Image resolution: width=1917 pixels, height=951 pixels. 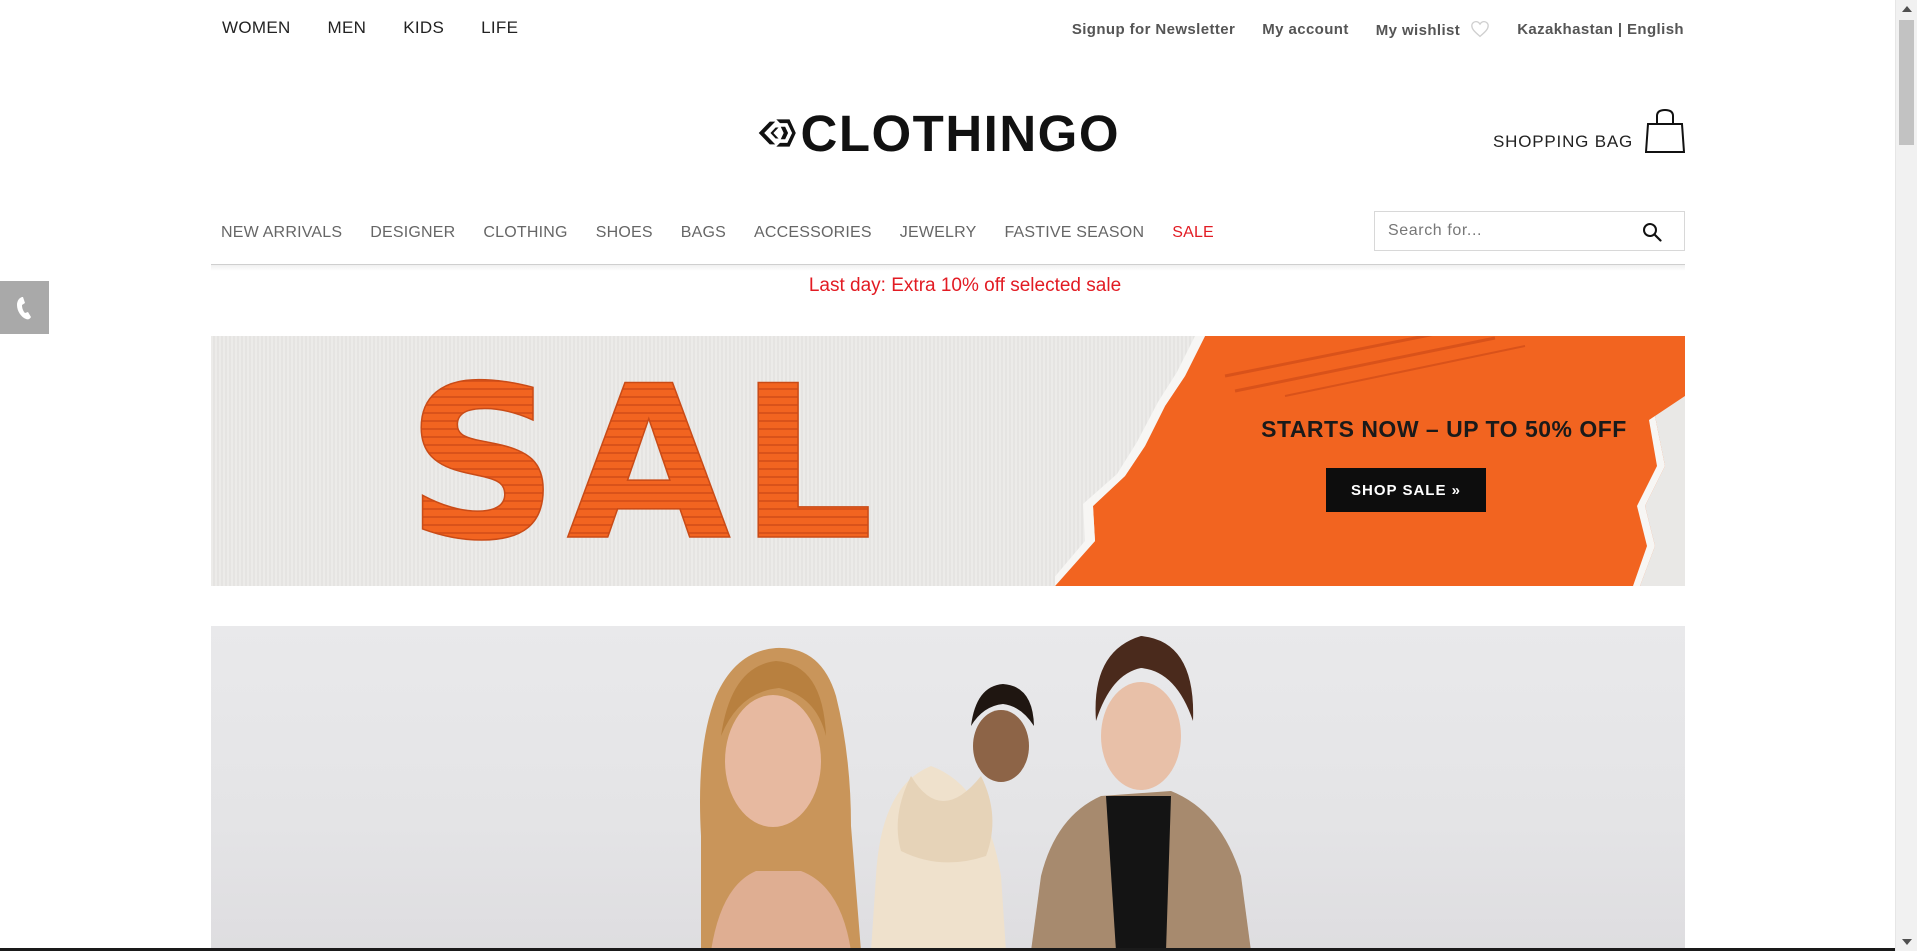 I want to click on scroll-thumb, so click(x=1906, y=82).